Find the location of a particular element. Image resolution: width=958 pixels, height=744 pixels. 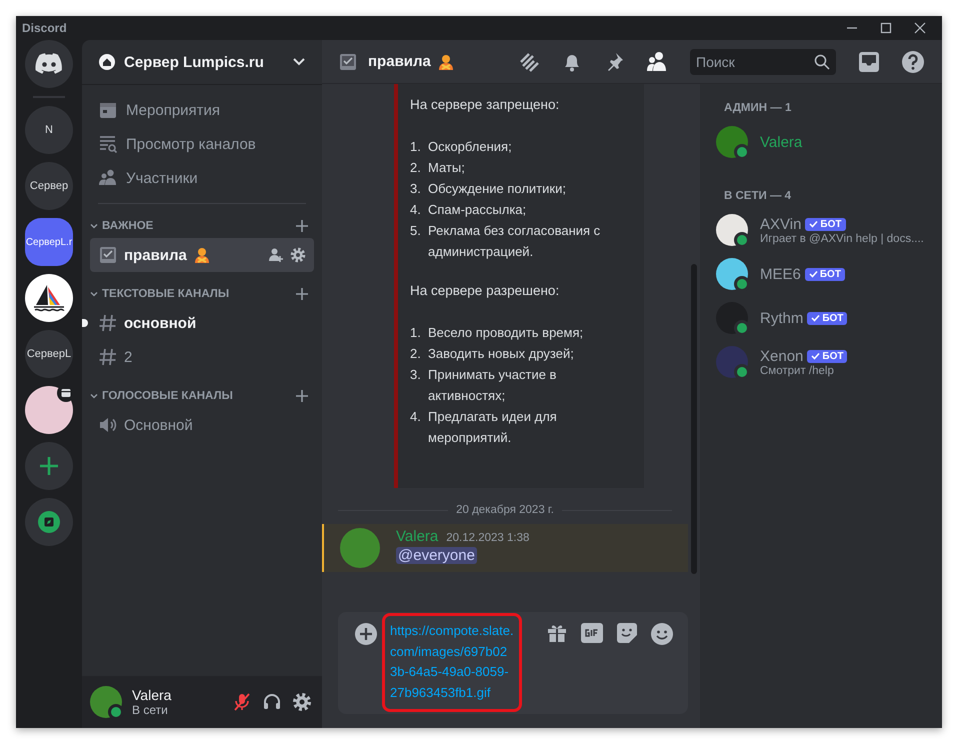

logo-icon is located at coordinates (49, 64).